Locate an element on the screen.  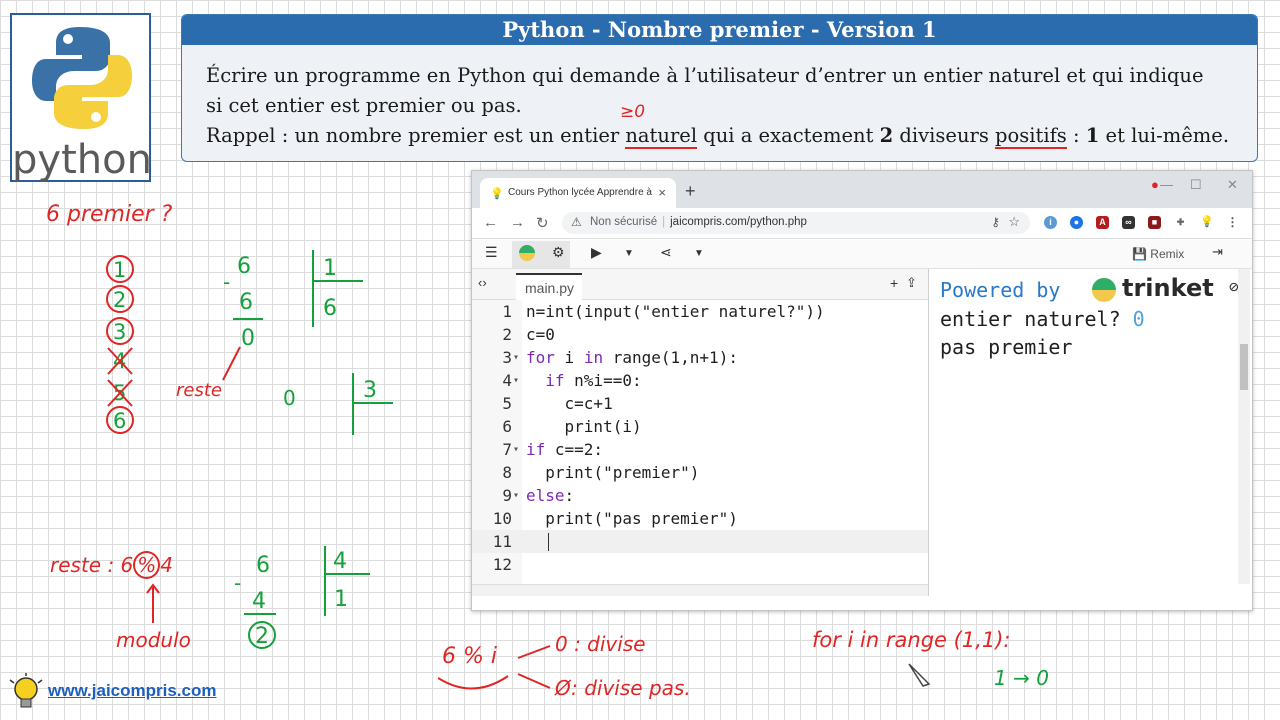
minimize-button: — is located at coordinates (1166, 184).